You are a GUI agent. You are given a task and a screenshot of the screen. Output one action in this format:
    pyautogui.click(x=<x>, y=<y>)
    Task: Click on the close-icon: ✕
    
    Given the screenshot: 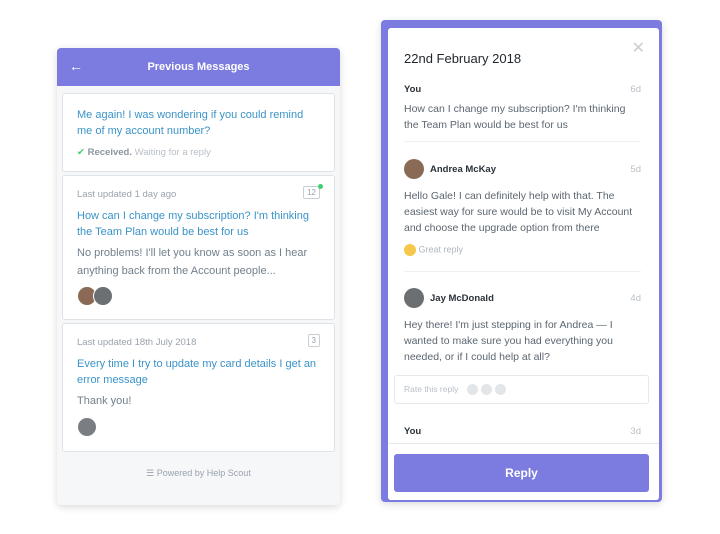 What is the action you would take?
    pyautogui.click(x=638, y=48)
    